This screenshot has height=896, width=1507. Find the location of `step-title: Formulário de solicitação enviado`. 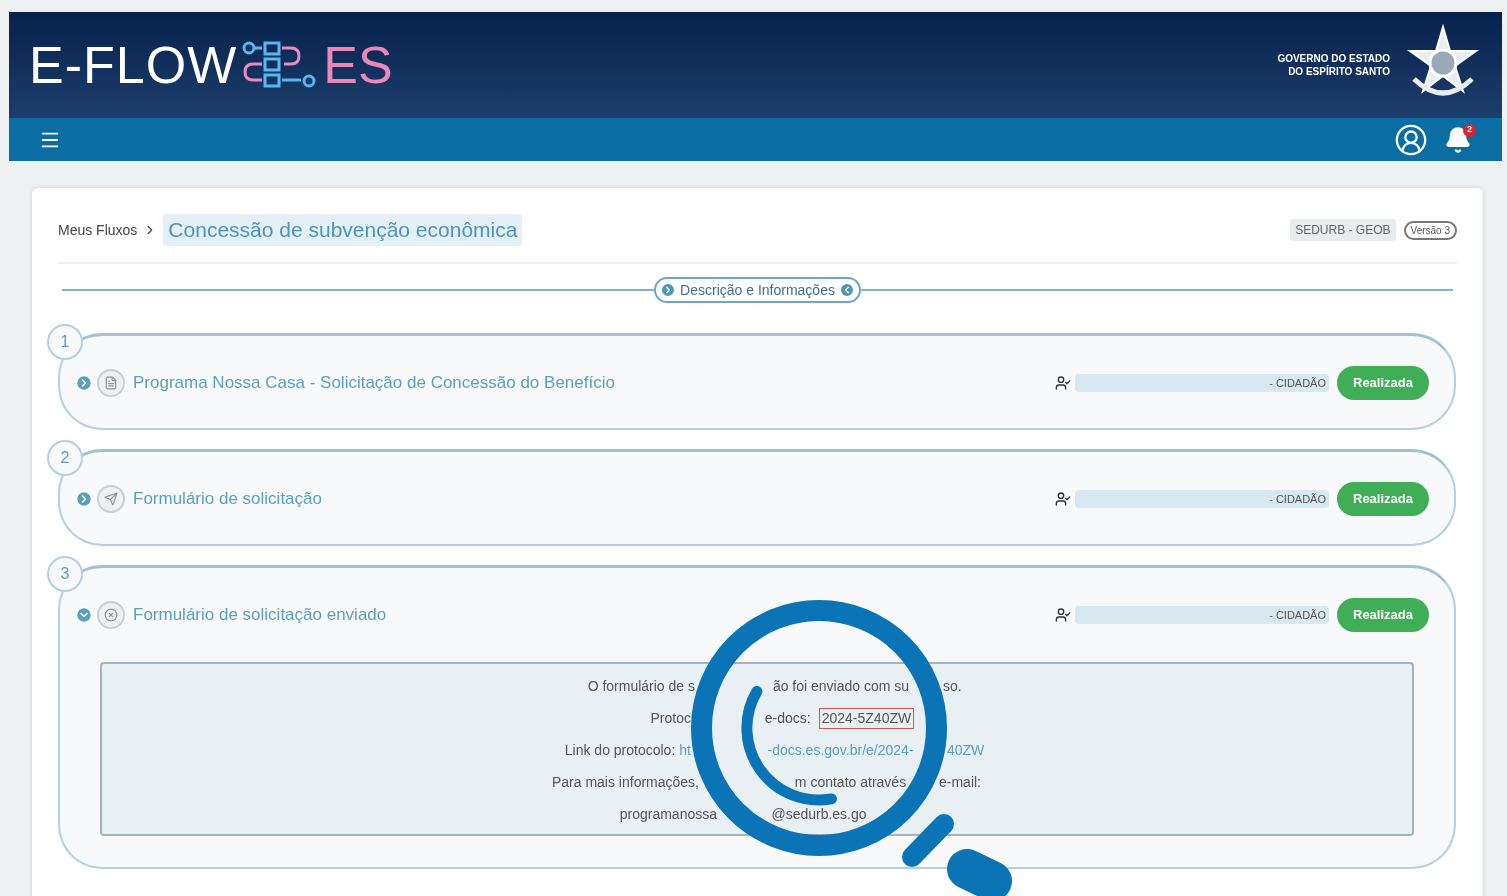

step-title: Formulário de solicitação enviado is located at coordinates (260, 615).